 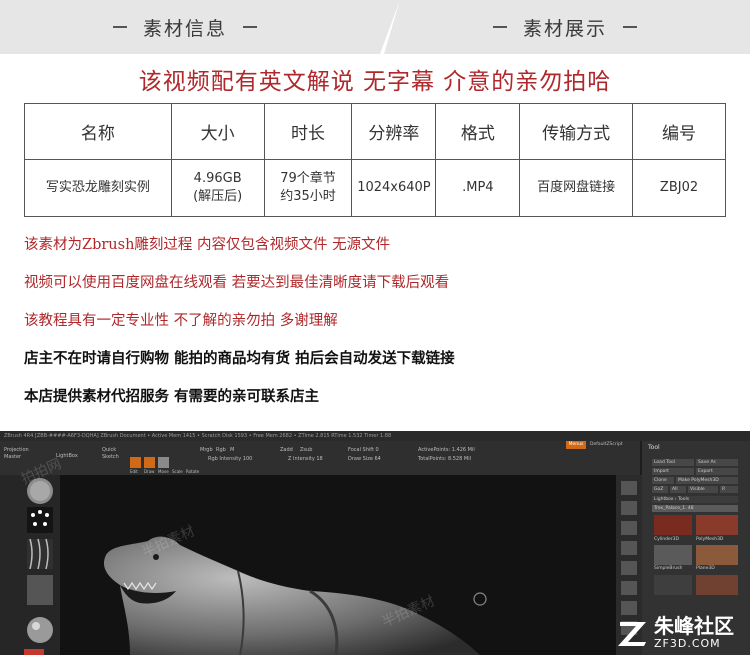 I want to click on save-as-button: Save As, so click(x=717, y=462).